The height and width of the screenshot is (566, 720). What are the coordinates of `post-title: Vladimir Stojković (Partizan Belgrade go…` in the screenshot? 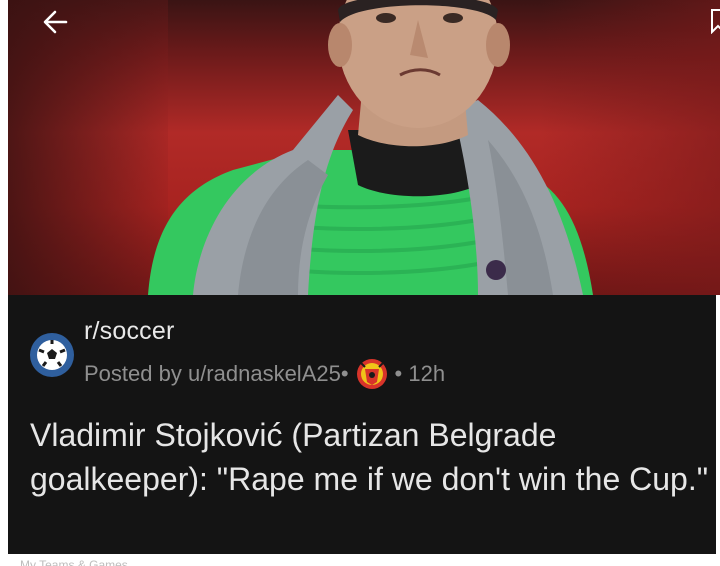 It's located at (375, 457).